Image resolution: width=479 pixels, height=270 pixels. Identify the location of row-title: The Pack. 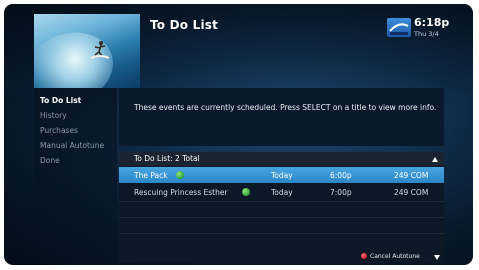
(151, 175).